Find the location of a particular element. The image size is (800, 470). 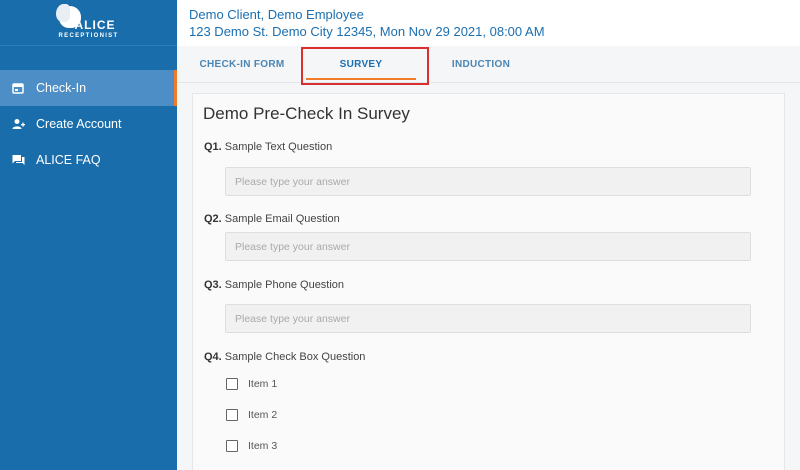

sidebar-item-check-in: Check-In is located at coordinates (88, 88).